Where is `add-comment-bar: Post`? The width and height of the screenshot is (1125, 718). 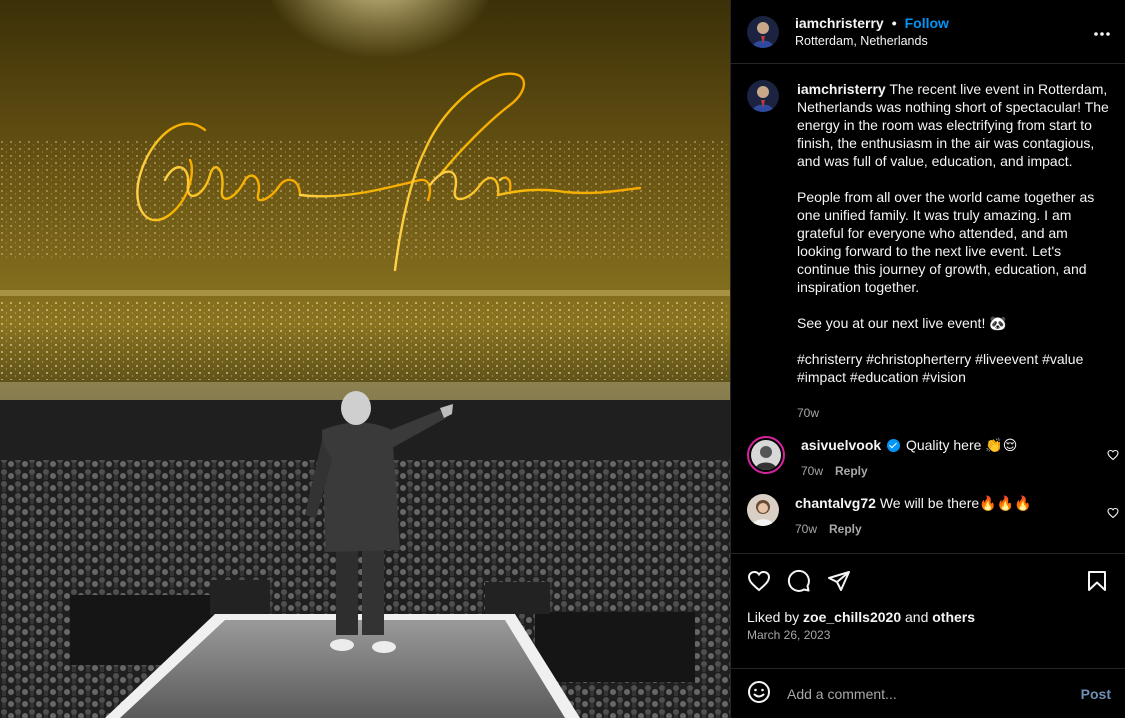
add-comment-bar: Post is located at coordinates (928, 693).